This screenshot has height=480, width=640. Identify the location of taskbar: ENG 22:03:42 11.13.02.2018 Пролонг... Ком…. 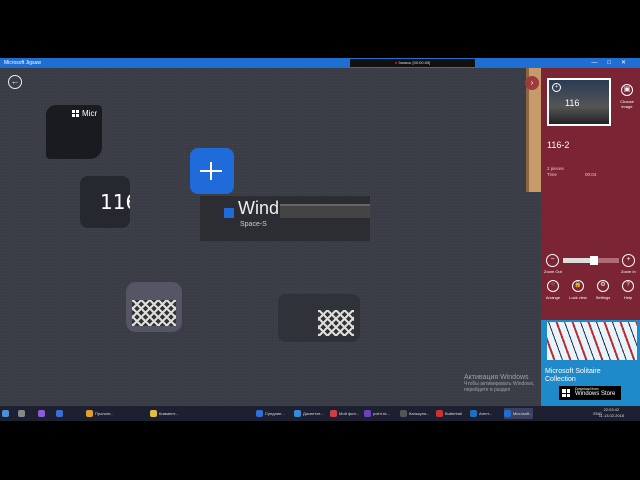
(320, 413).